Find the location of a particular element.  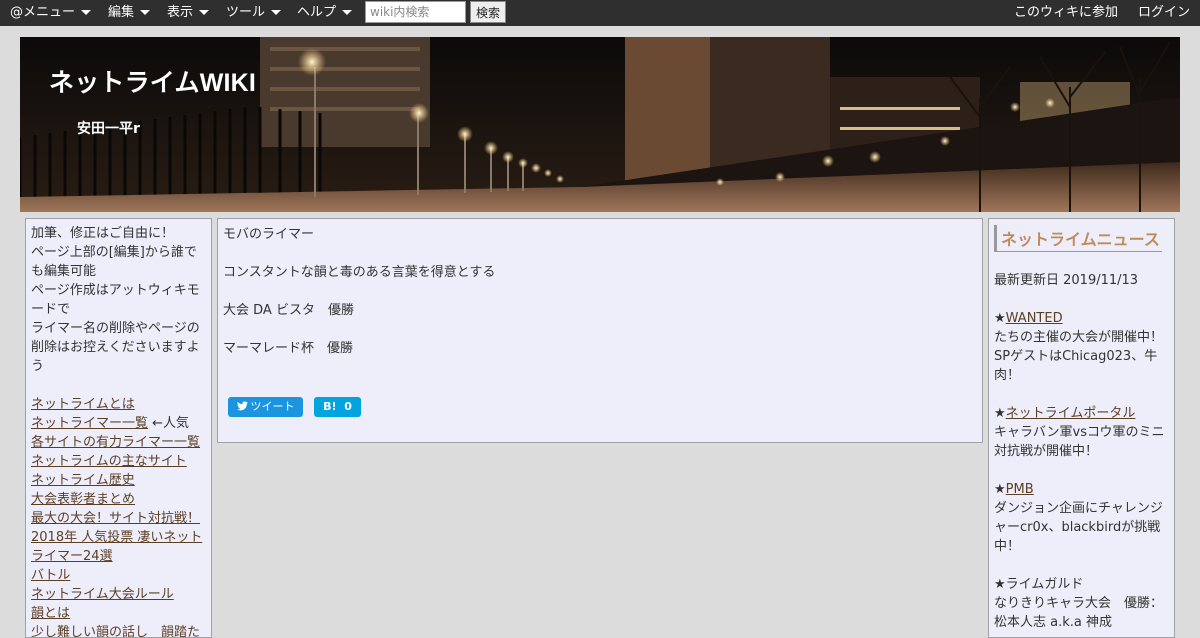

sidebar-link: ネットライマー一覧 is located at coordinates (89, 423).